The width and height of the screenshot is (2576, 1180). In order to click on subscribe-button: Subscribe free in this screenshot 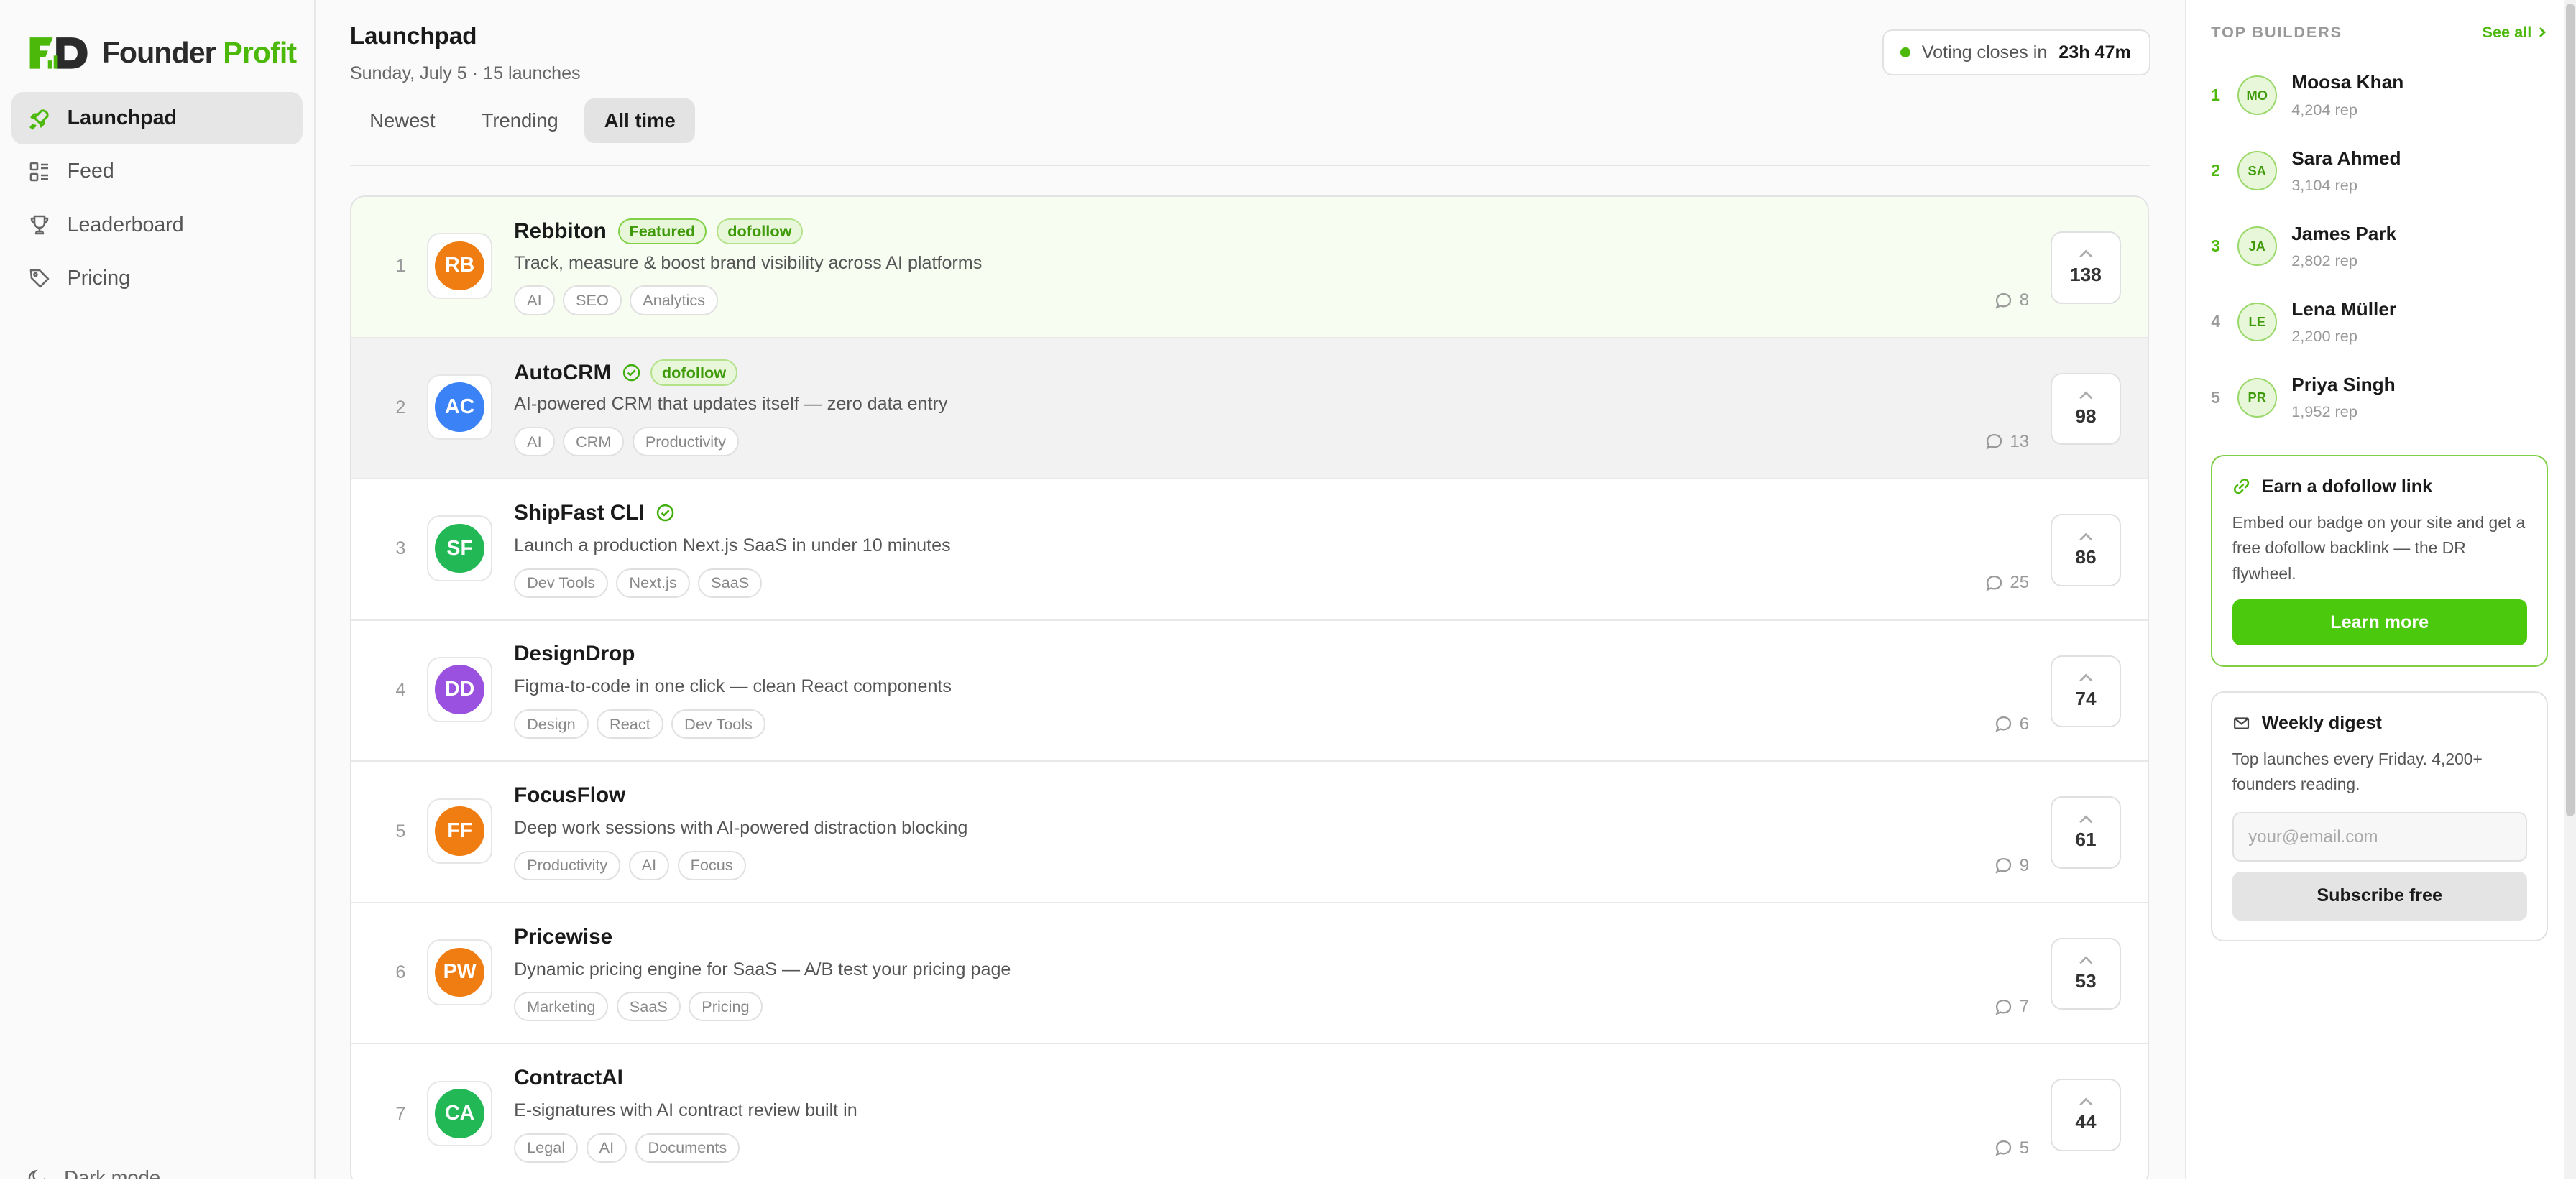, I will do `click(2379, 896)`.